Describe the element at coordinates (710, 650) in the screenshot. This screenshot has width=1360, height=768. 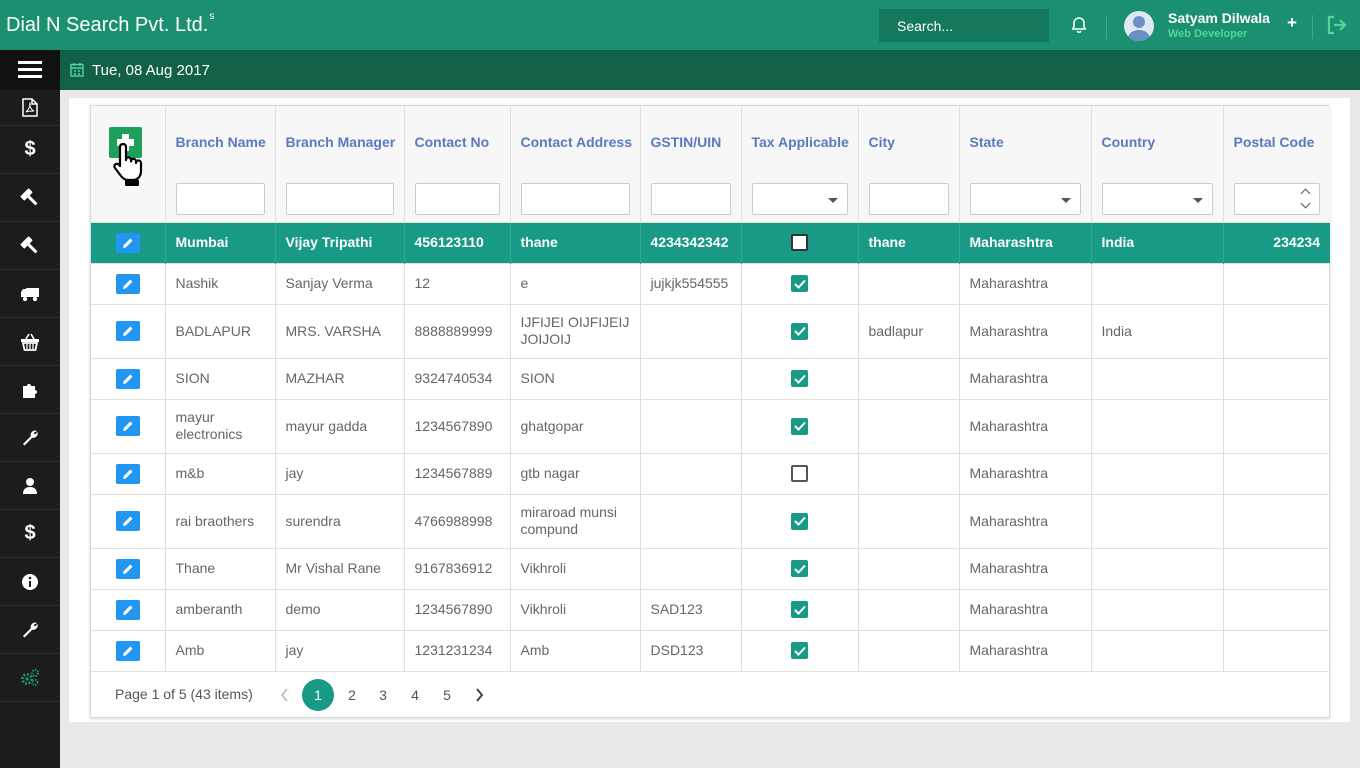
I see `table-row: Amb jay 1231231234 Amb DSD123 Maharashtra` at that location.